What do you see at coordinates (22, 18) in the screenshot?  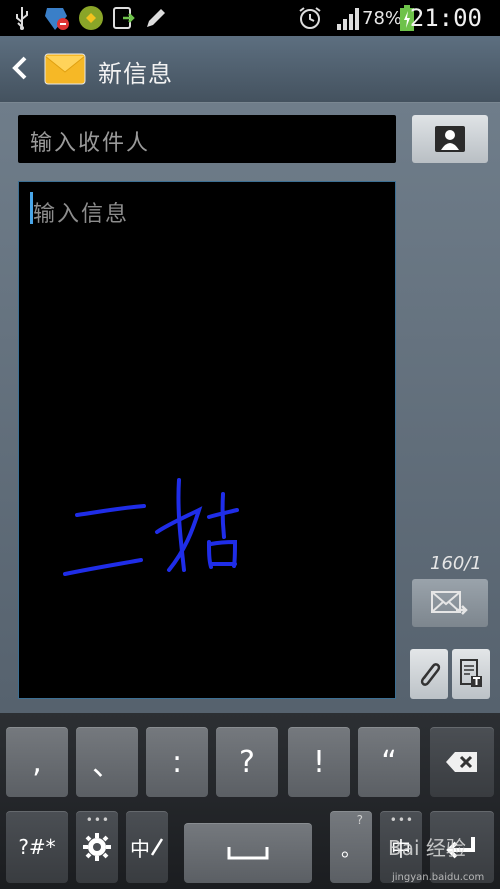 I see `usb-icon` at bounding box center [22, 18].